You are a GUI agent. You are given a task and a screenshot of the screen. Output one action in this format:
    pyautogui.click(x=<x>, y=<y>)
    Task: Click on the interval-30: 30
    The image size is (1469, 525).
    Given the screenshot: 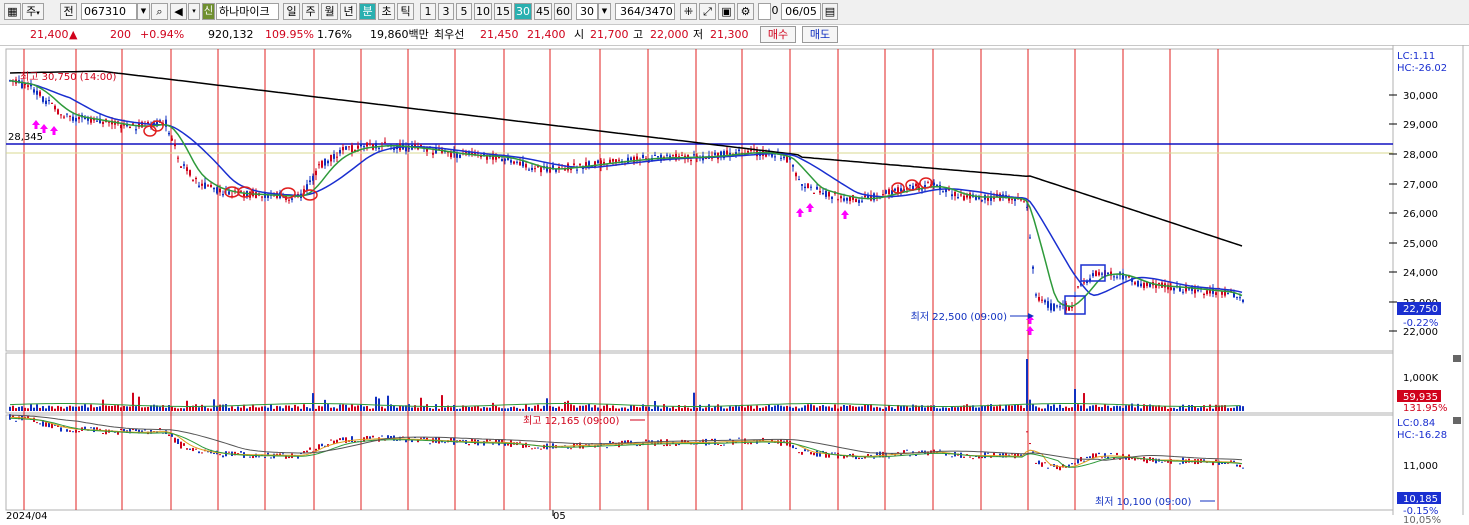 What is the action you would take?
    pyautogui.click(x=523, y=11)
    